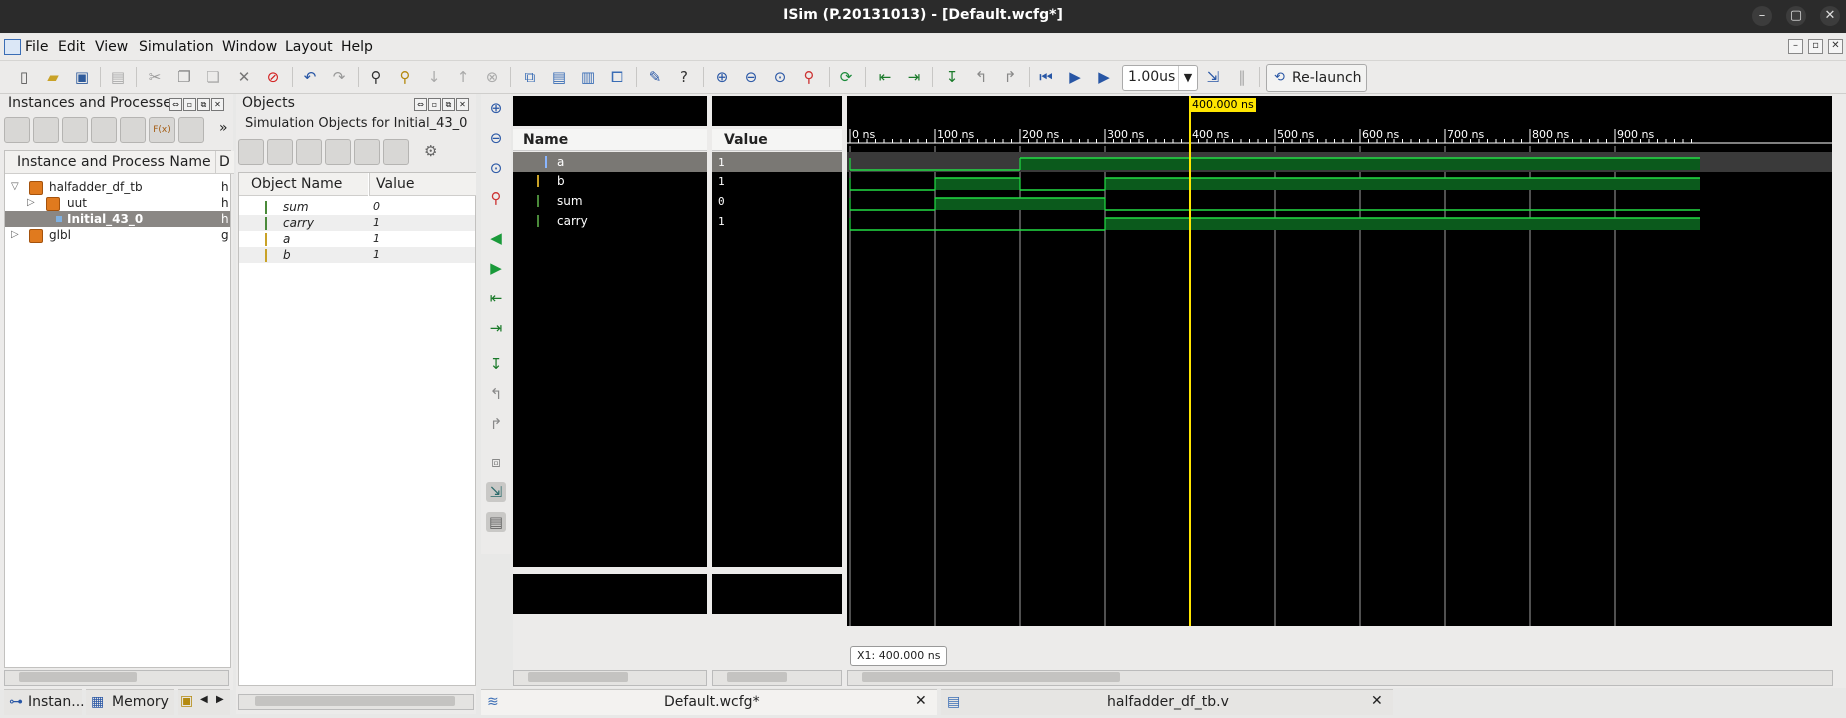 The image size is (1846, 718). Describe the element at coordinates (1815, 46) in the screenshot. I see `mdi-restore-button: ▫` at that location.